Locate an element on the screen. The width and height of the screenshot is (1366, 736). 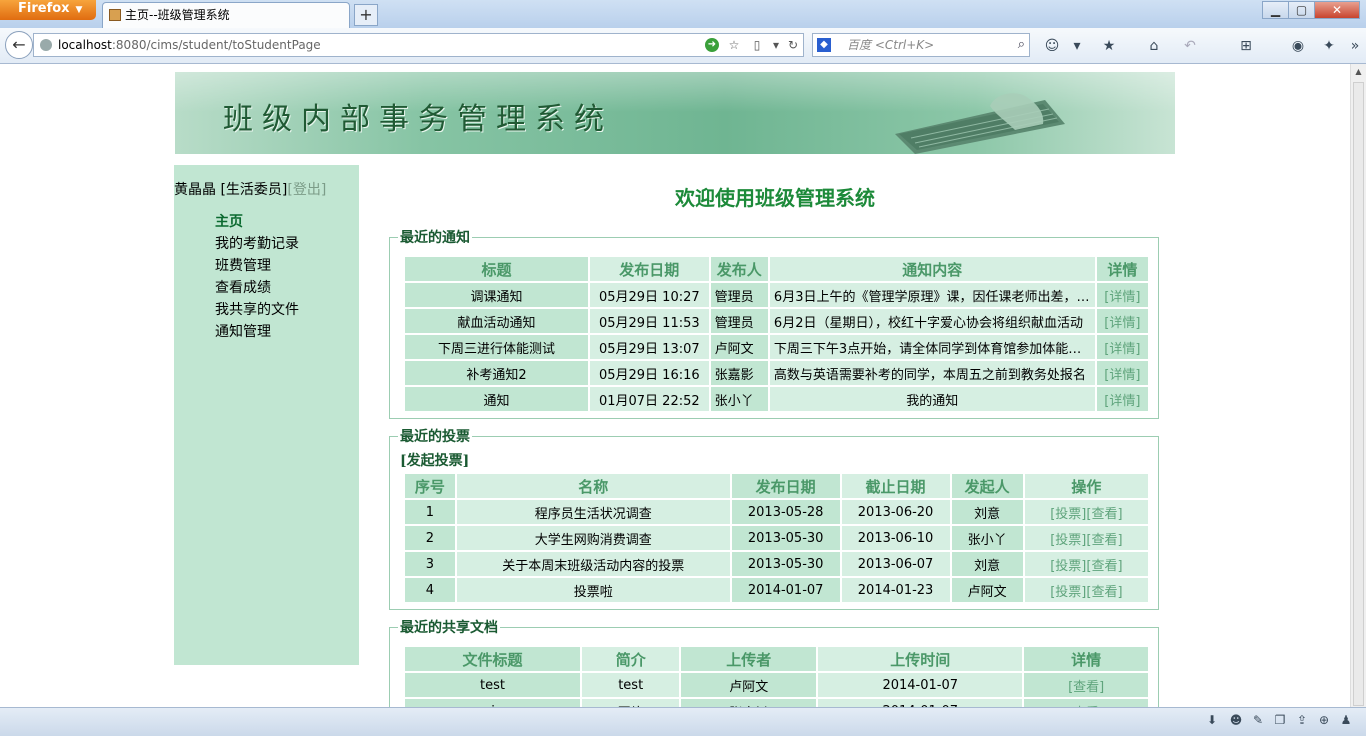
search-input: ◆ 百度 <Ctrl+K> ⌕ is located at coordinates (921, 45).